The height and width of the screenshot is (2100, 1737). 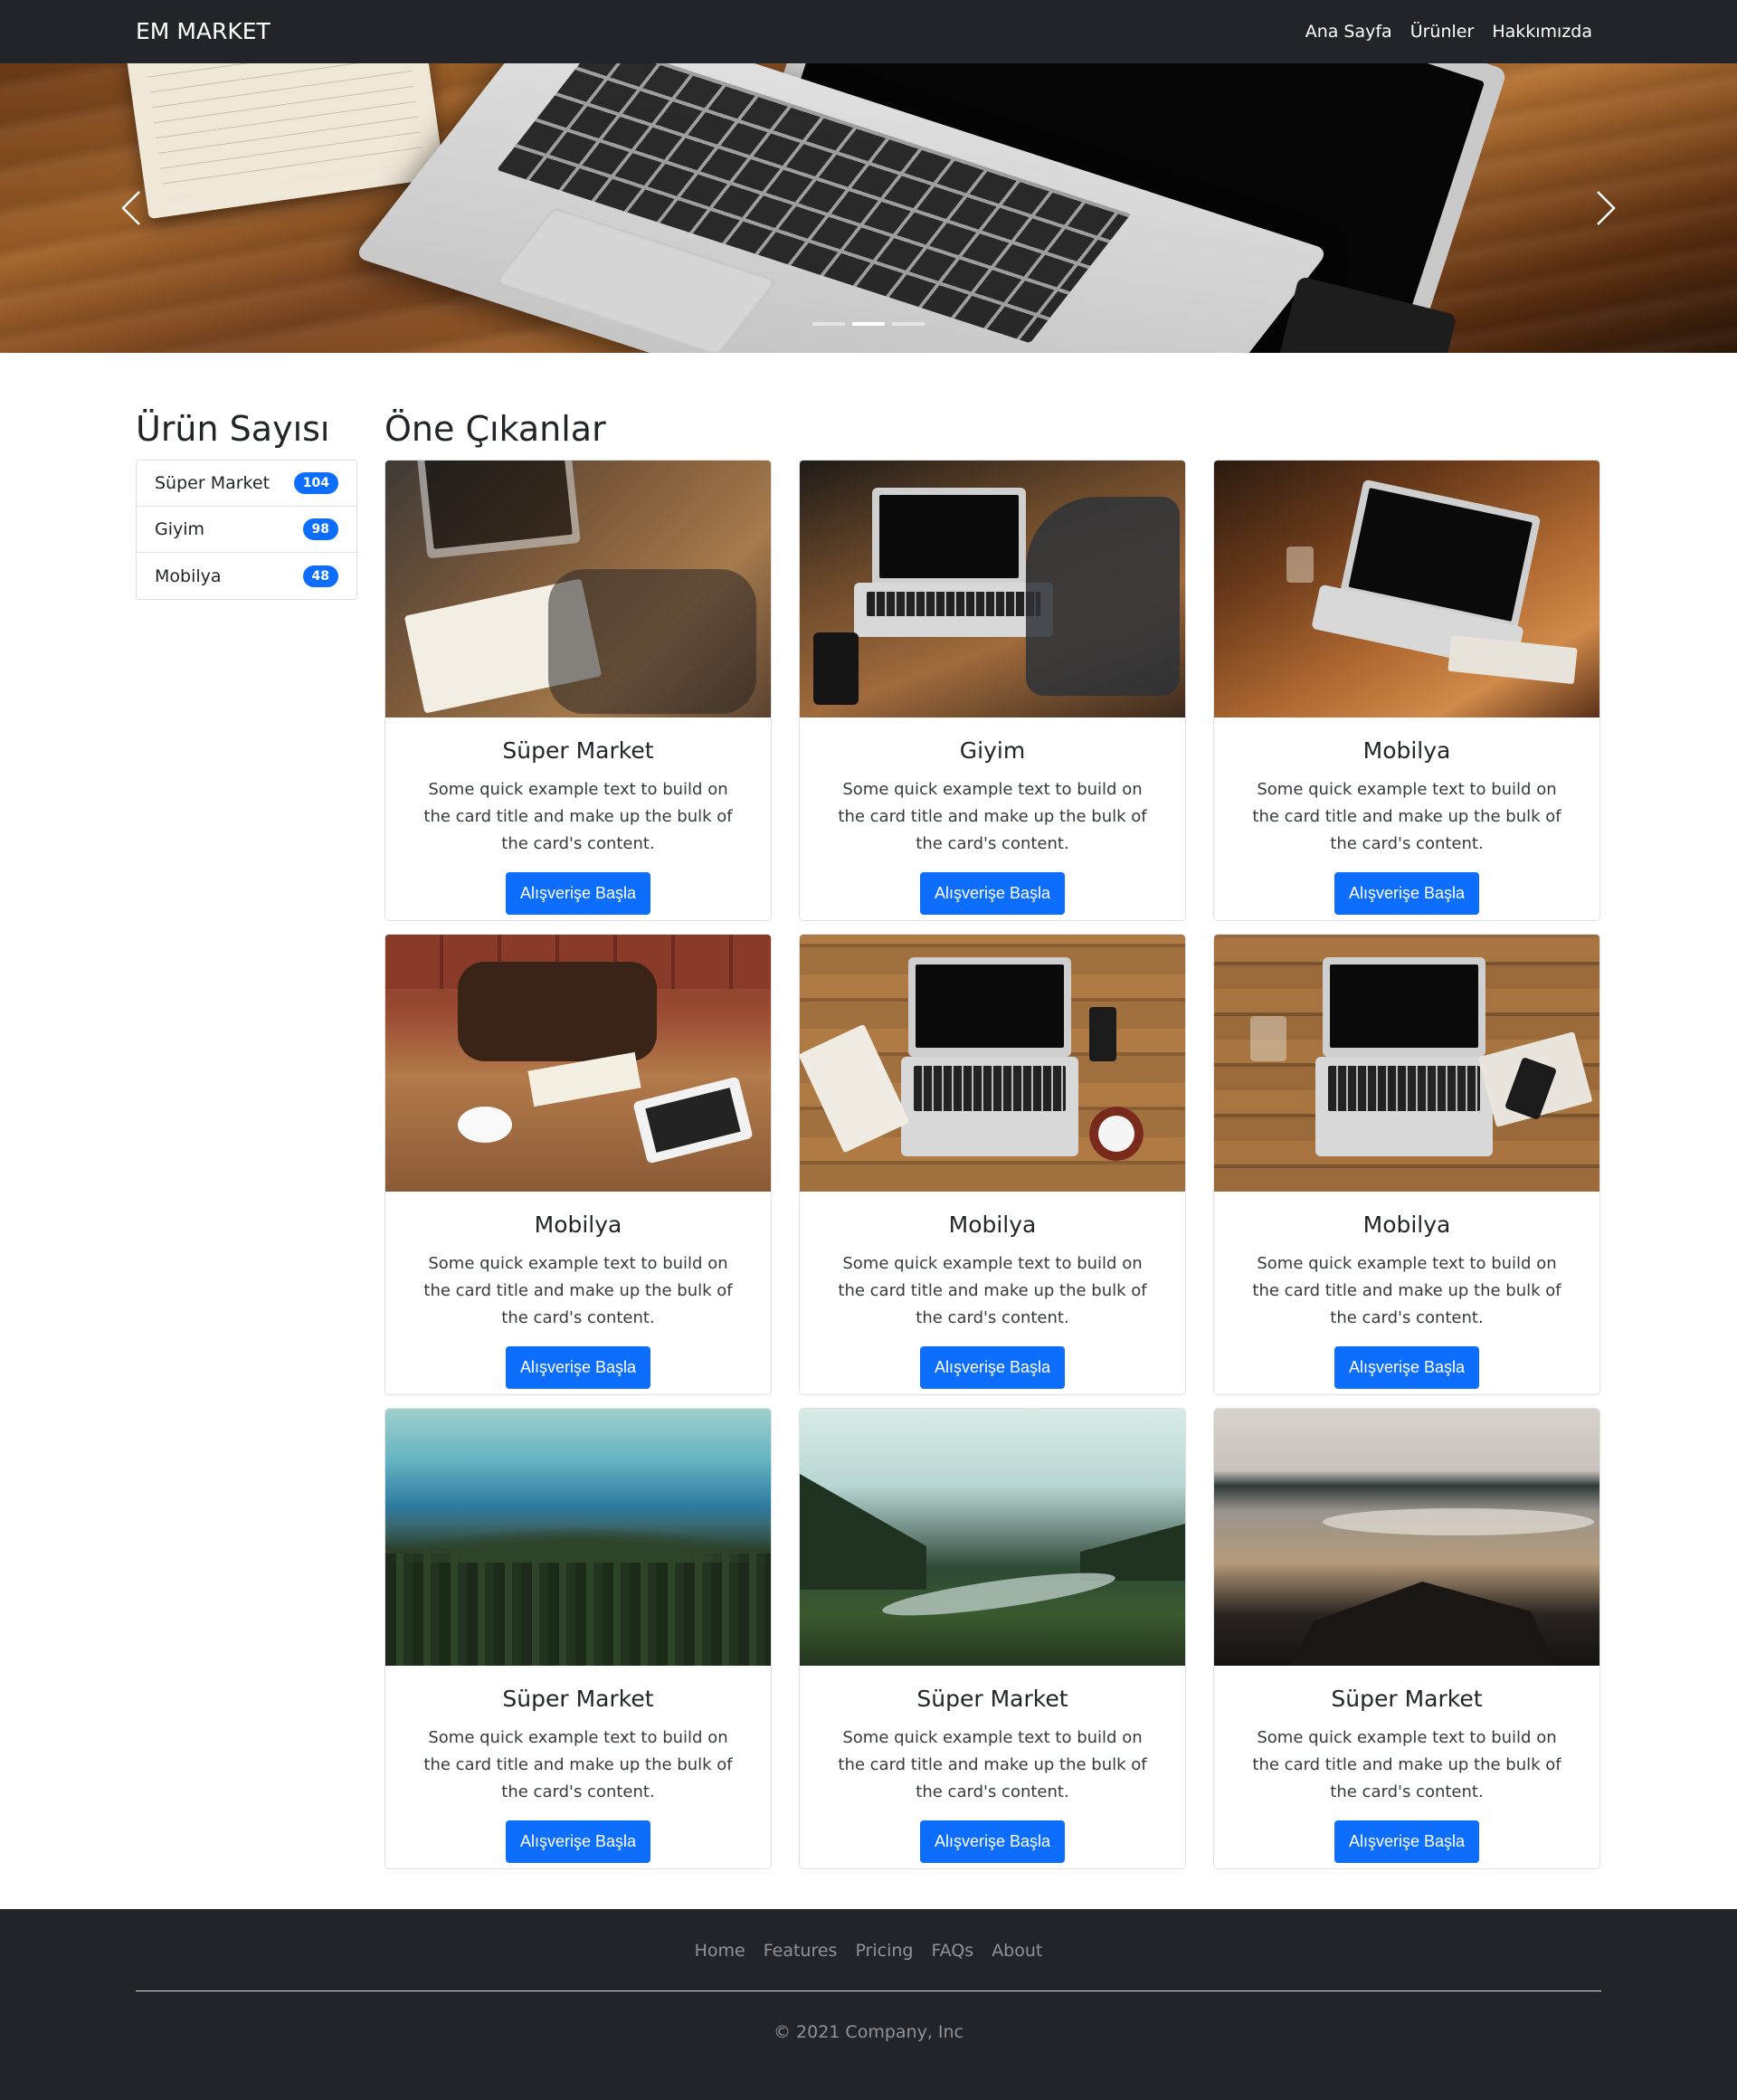 I want to click on brand-logo: EM MARKET, so click(x=203, y=31).